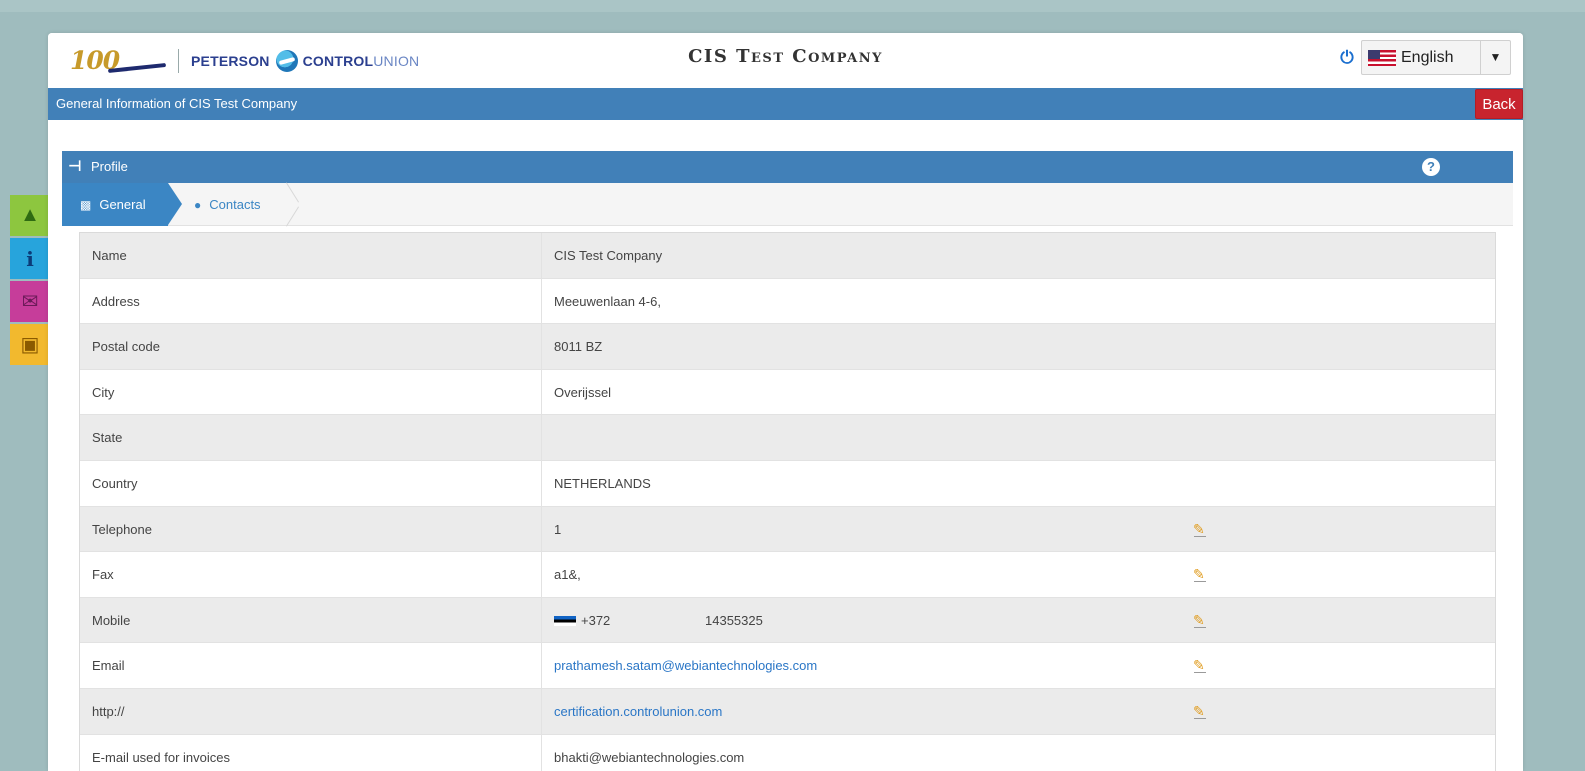  I want to click on help-icon: ?, so click(1431, 167).